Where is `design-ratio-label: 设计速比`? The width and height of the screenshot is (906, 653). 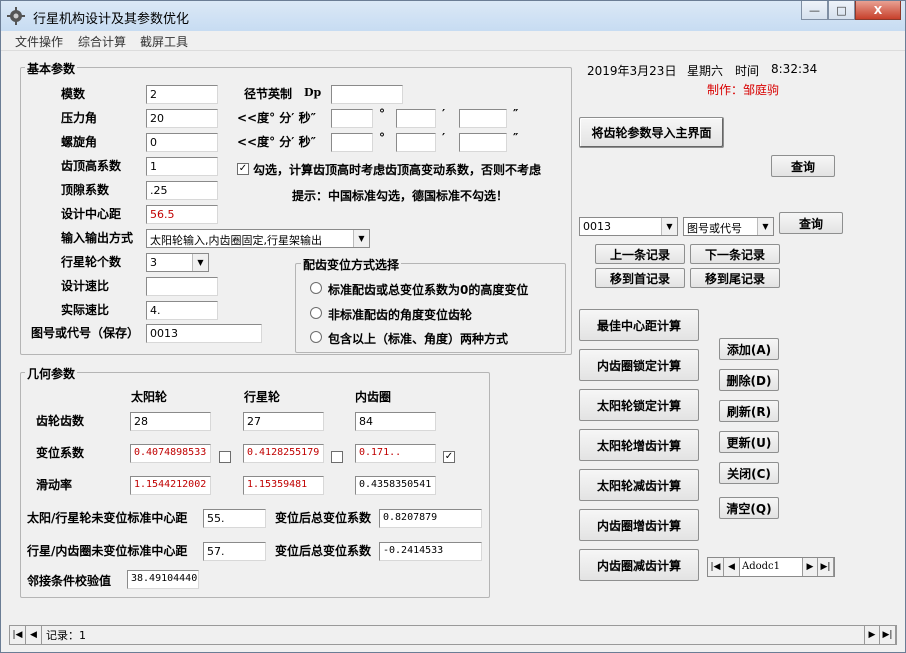 design-ratio-label: 设计速比 is located at coordinates (85, 286).